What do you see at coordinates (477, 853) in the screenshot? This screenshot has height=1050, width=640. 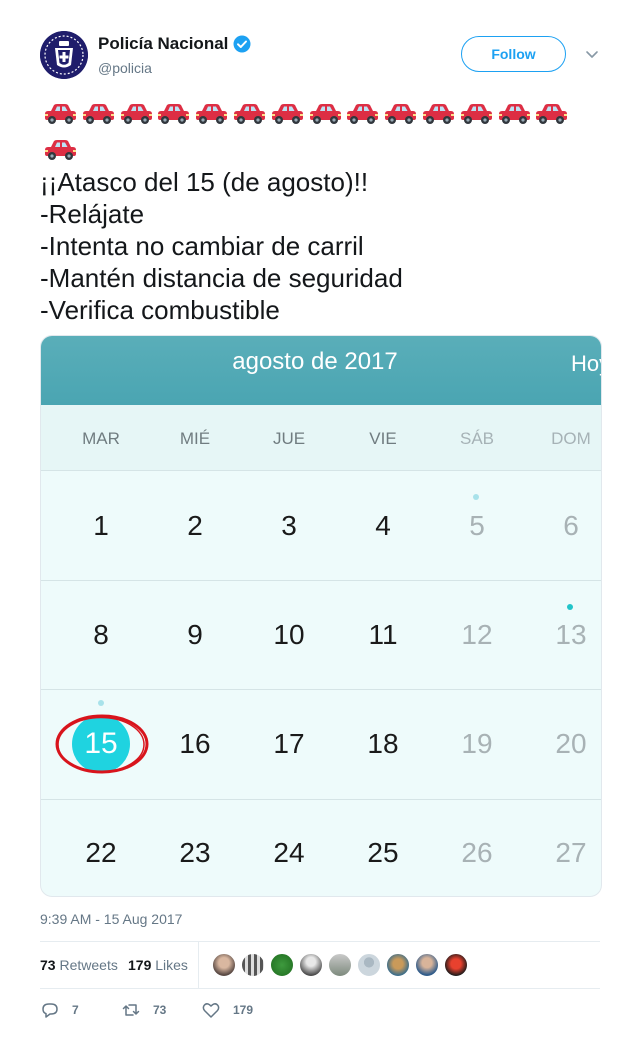 I see `calendar-day: 26` at bounding box center [477, 853].